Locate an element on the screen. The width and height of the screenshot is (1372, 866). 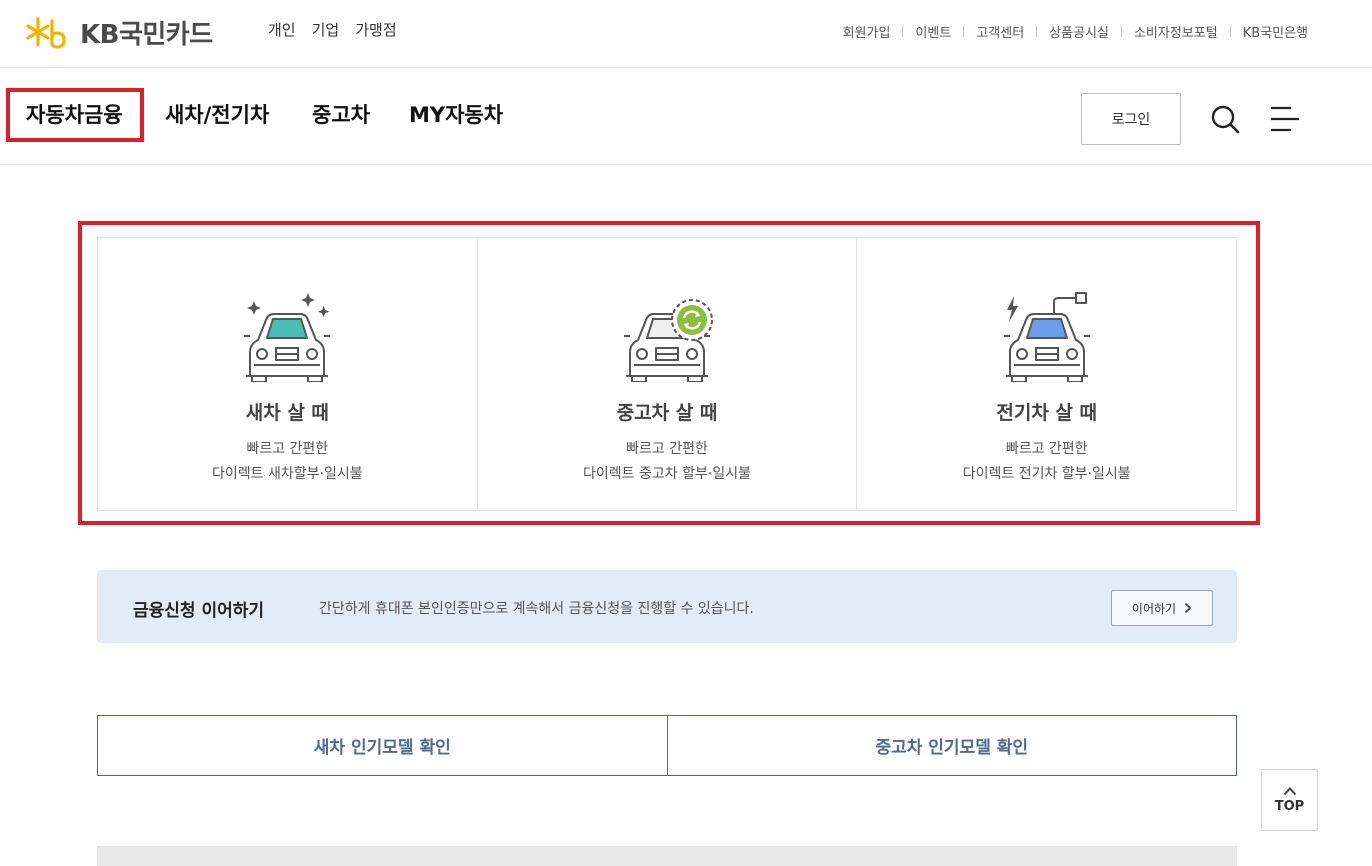
card-title: 새차 살 때 is located at coordinates (287, 413).